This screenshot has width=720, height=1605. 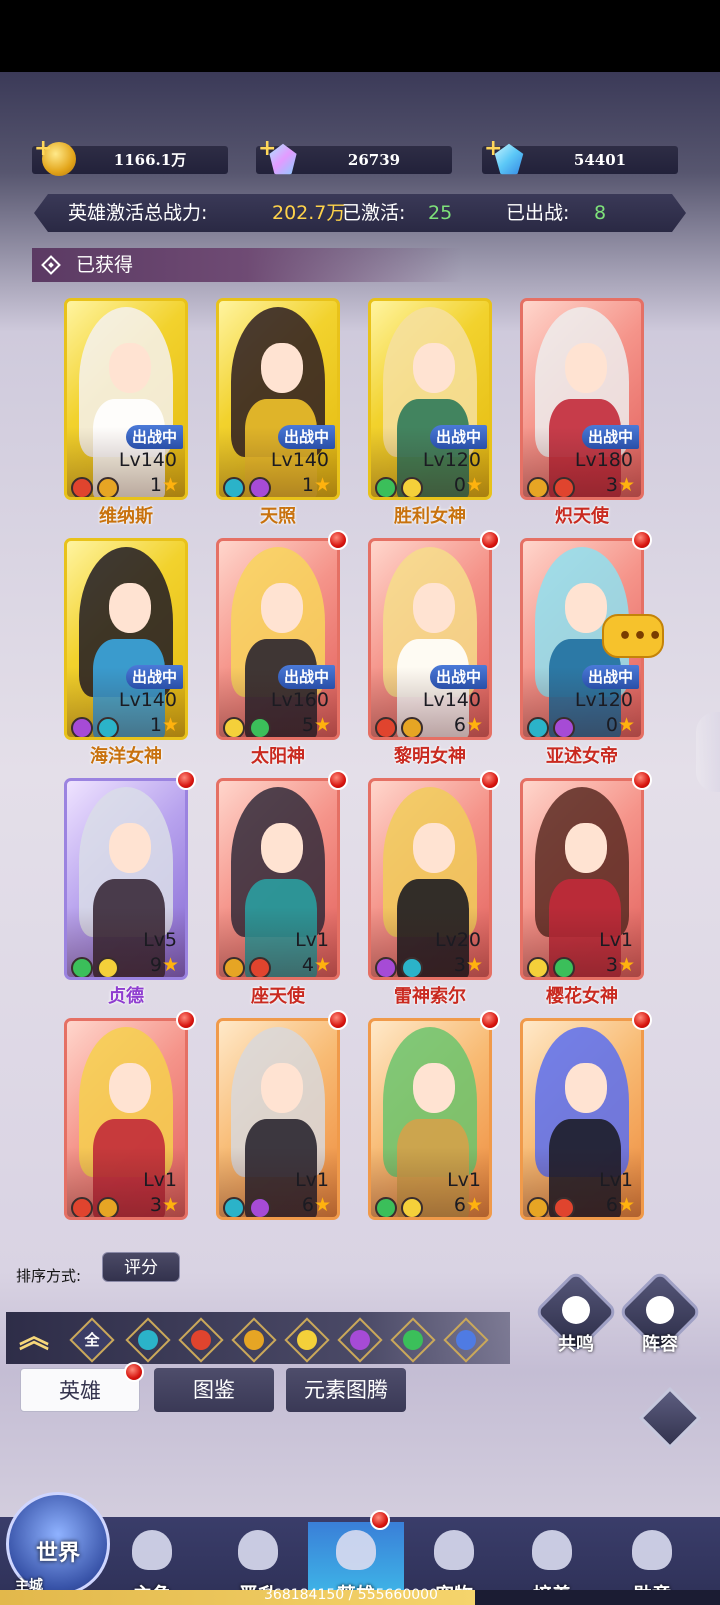 What do you see at coordinates (214, 1390) in the screenshot?
I see `tab-codex: 图鉴` at bounding box center [214, 1390].